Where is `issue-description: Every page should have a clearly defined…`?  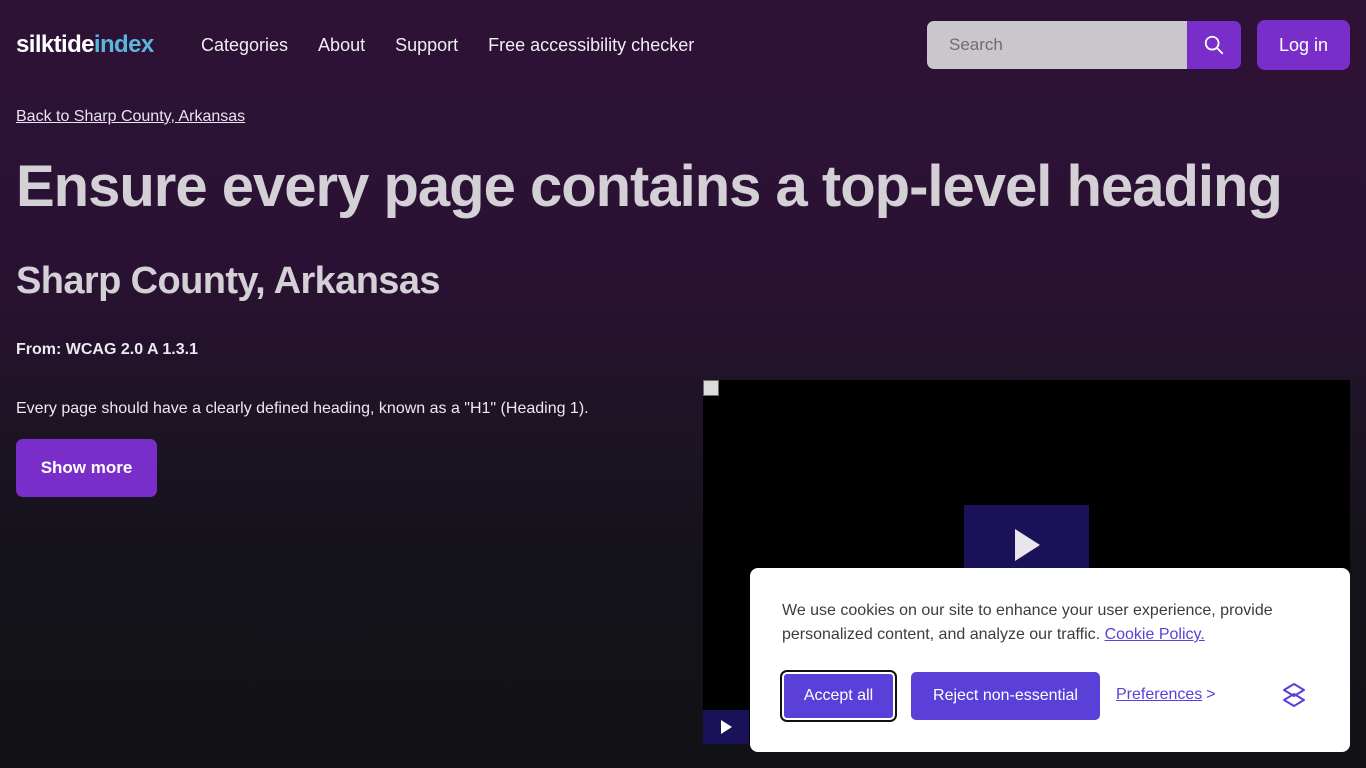 issue-description: Every page should have a clearly defined… is located at coordinates (302, 408).